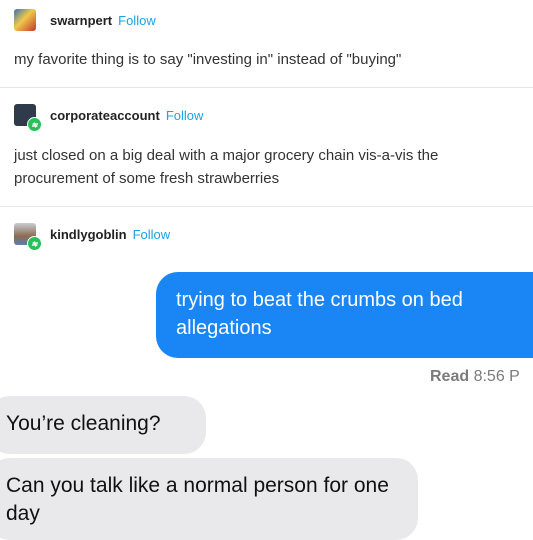 This screenshot has width=533, height=540. I want to click on post-header: corporateaccount Follow, so click(109, 118).